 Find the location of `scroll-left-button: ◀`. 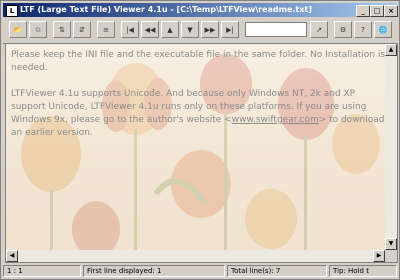

scroll-left-button: ◀ is located at coordinates (12, 256).